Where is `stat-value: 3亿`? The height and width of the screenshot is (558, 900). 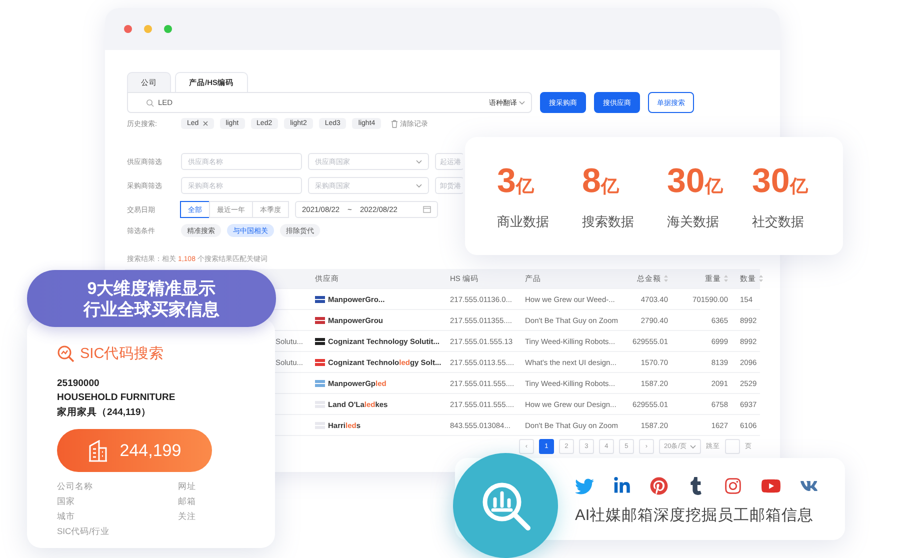
stat-value: 3亿 is located at coordinates (516, 182).